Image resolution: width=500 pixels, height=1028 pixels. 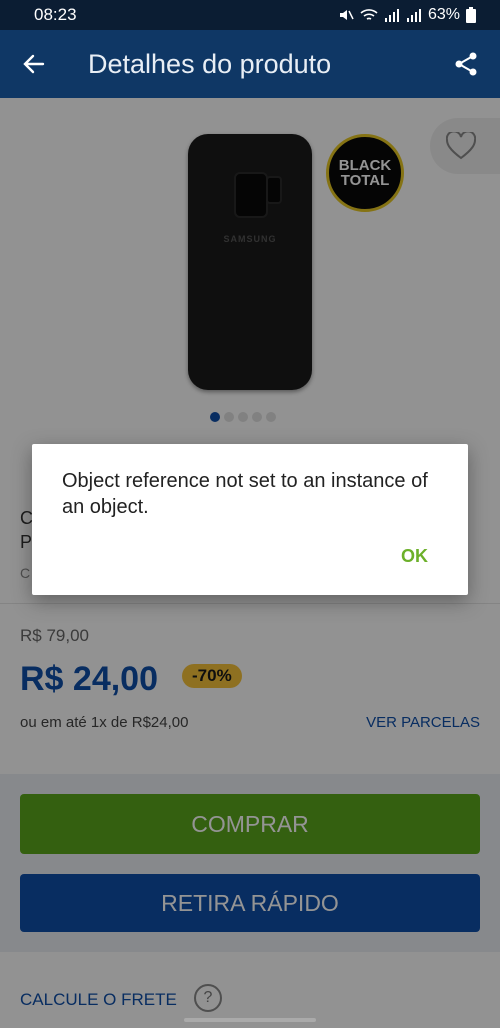 I want to click on wifi-icon, so click(x=369, y=14).